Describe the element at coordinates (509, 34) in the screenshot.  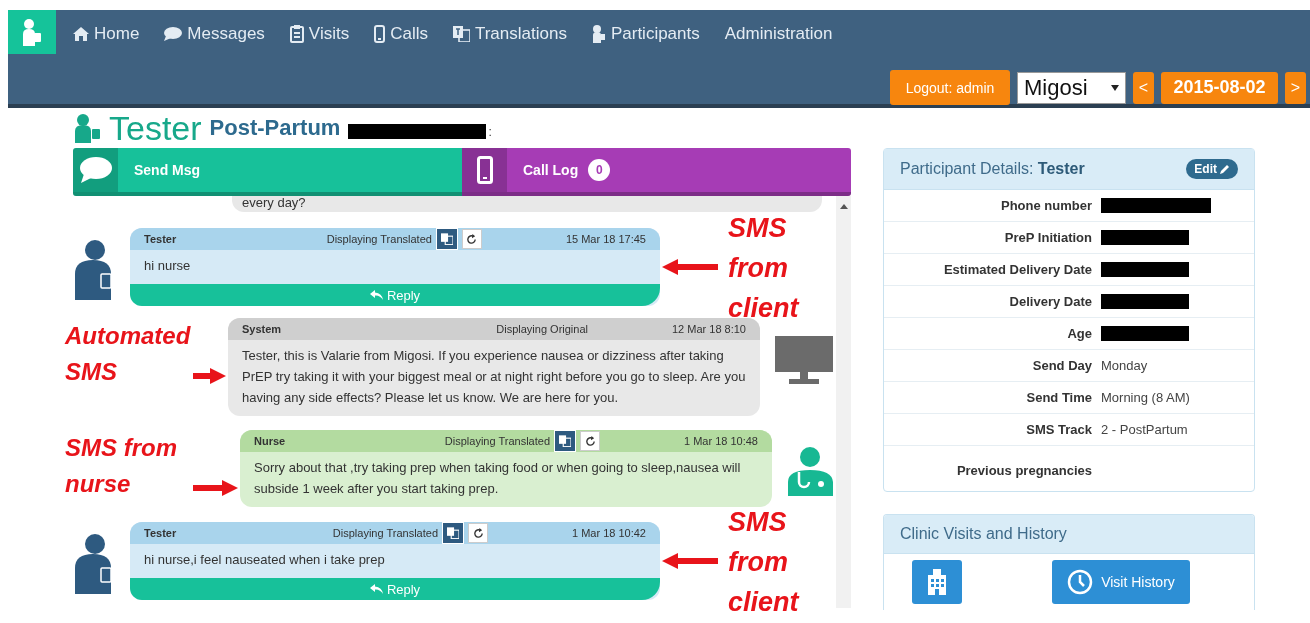
I see `nav-link: Translations` at that location.